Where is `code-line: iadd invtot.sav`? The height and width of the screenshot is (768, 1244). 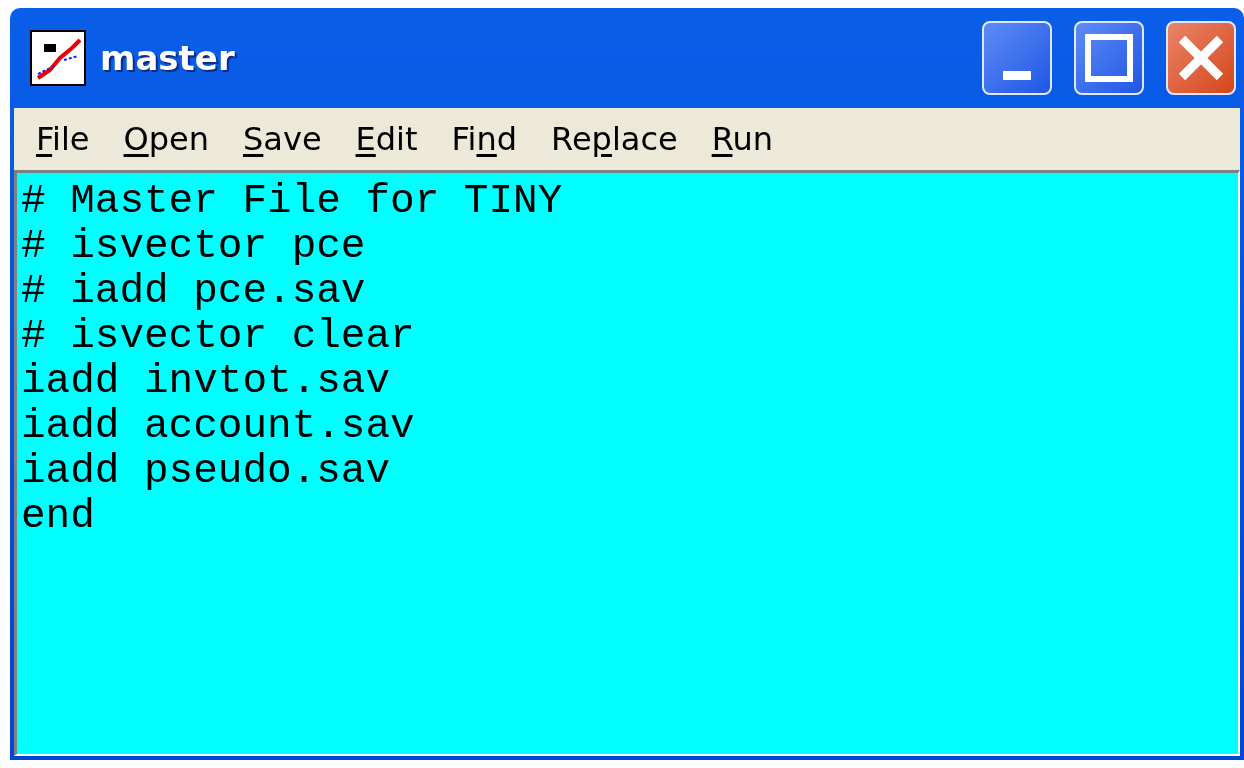 code-line: iadd invtot.sav is located at coordinates (206, 381).